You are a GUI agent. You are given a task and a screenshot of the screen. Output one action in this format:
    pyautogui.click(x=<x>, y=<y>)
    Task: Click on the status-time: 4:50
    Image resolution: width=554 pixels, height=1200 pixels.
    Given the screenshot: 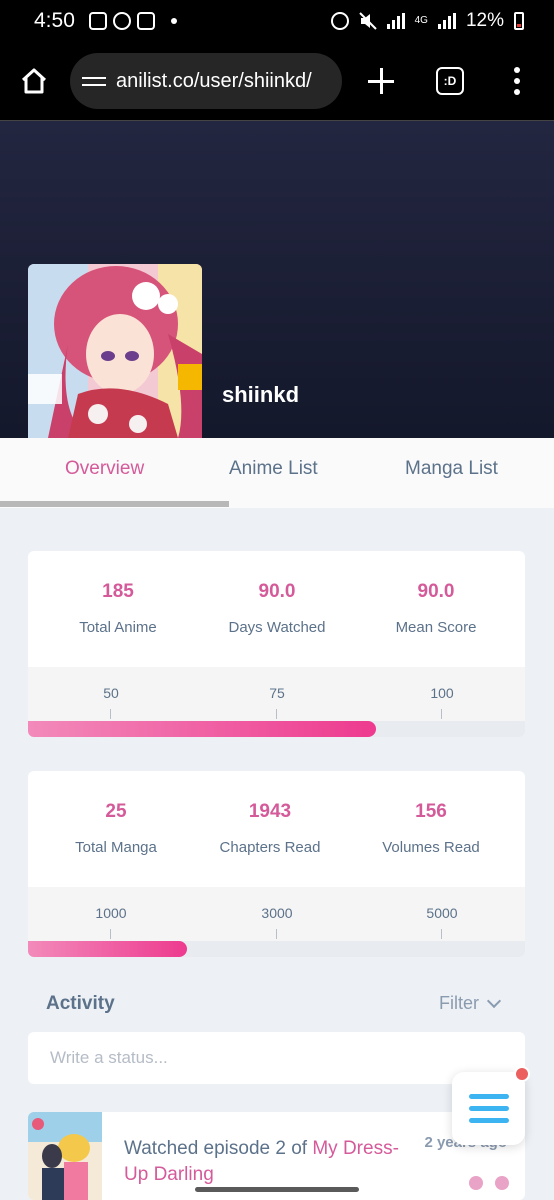 What is the action you would take?
    pyautogui.click(x=54, y=20)
    